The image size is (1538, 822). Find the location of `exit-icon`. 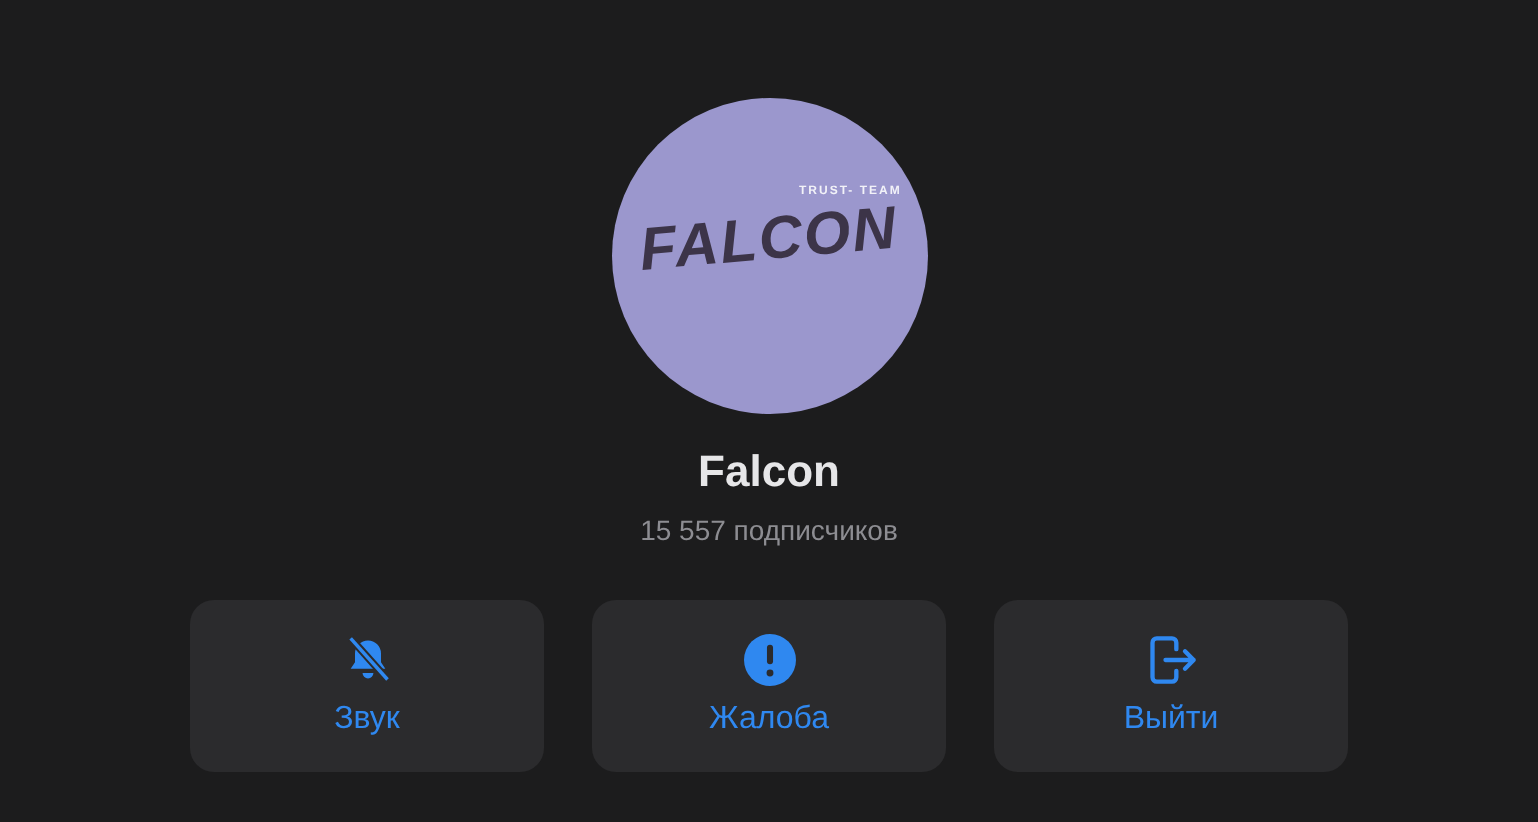

exit-icon is located at coordinates (1171, 660).